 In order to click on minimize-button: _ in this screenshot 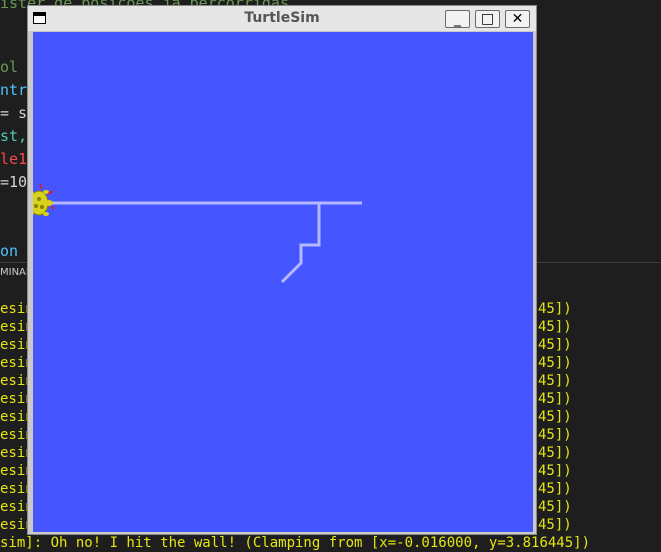, I will do `click(457, 19)`.